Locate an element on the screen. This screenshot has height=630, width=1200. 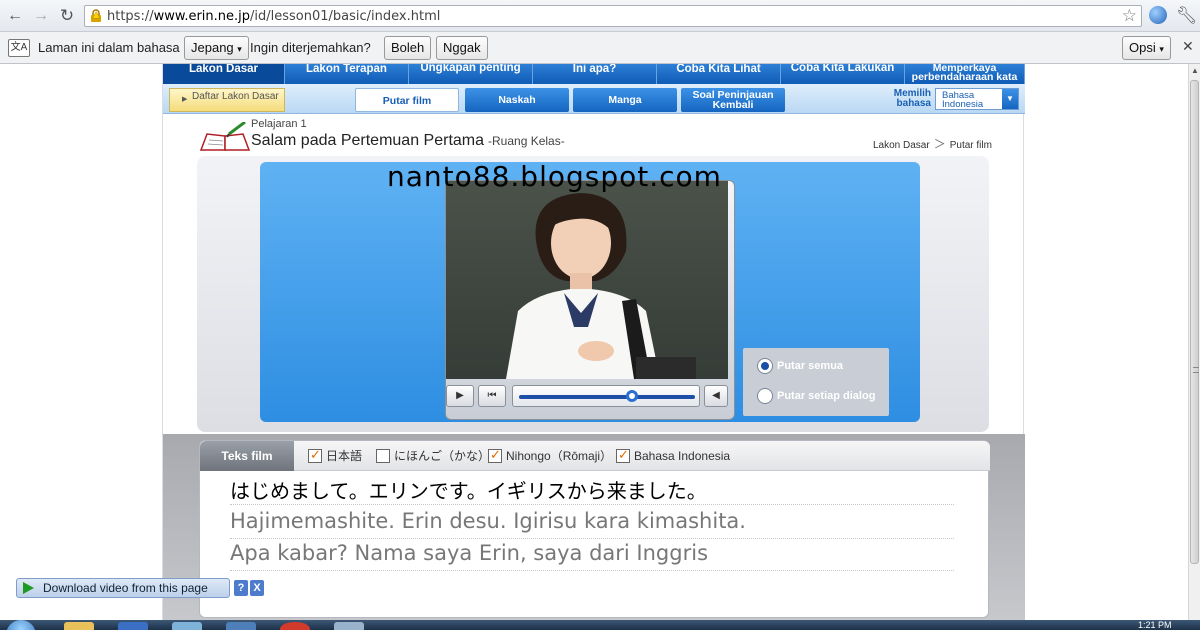
lock-warning-icon is located at coordinates (96, 15).